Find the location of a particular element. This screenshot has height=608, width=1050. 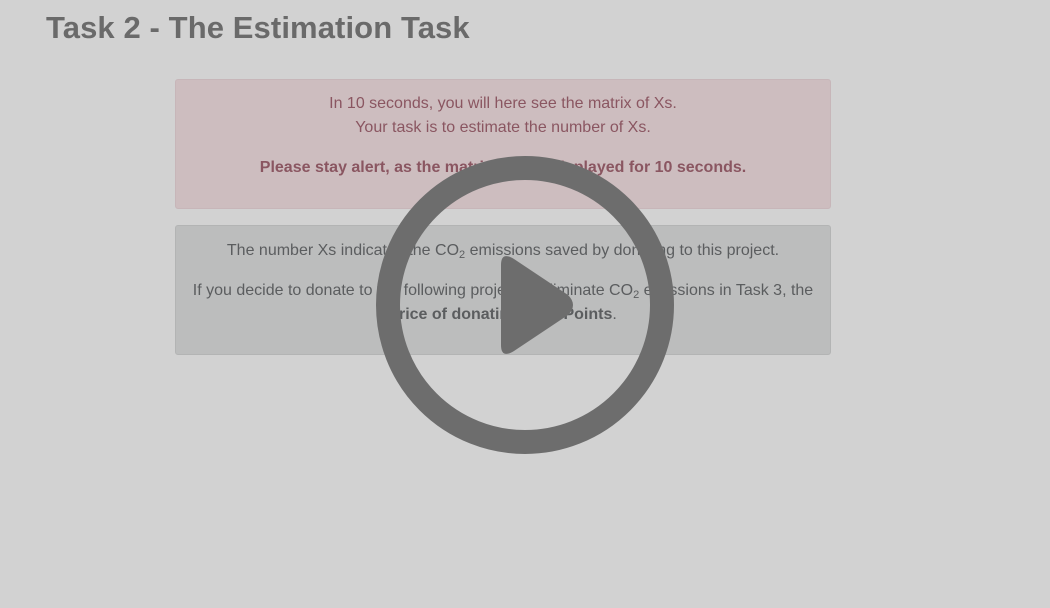

play-icon is located at coordinates (525, 305).